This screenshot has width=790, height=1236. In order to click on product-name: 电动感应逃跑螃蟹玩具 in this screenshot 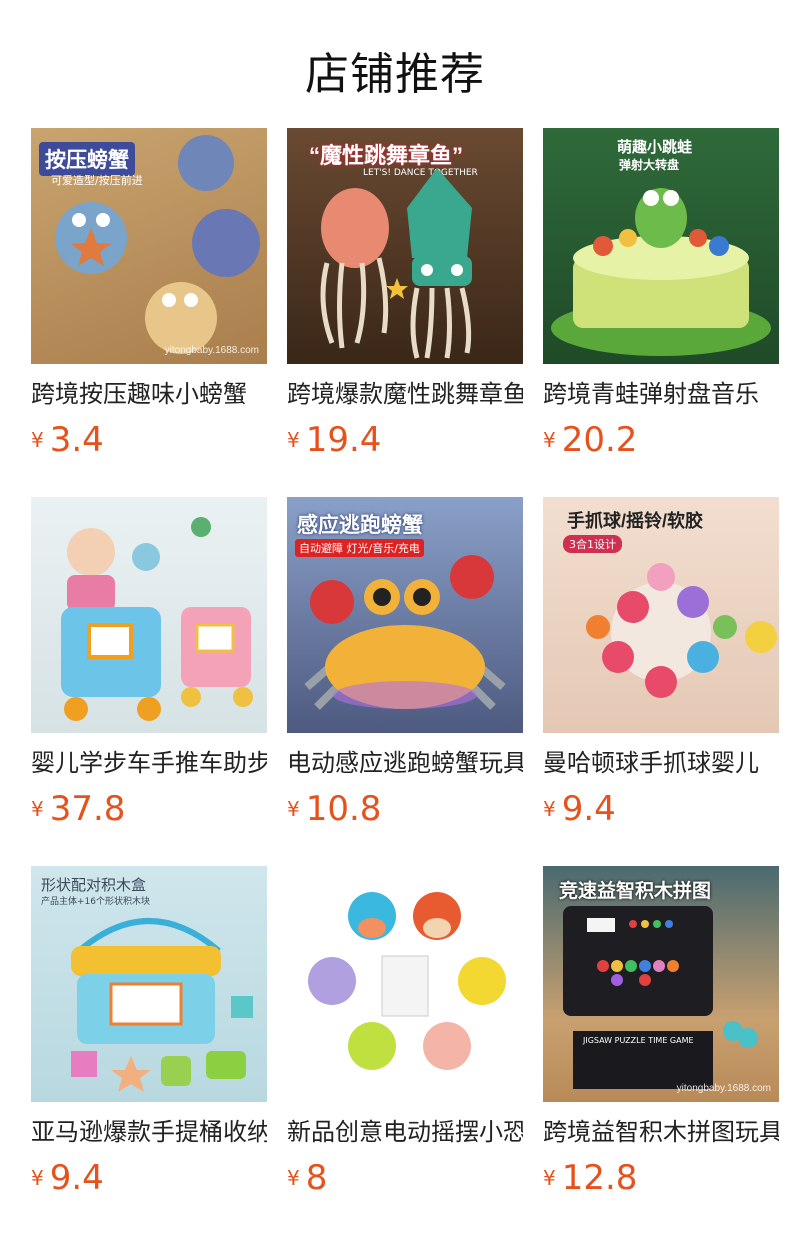, I will do `click(405, 763)`.